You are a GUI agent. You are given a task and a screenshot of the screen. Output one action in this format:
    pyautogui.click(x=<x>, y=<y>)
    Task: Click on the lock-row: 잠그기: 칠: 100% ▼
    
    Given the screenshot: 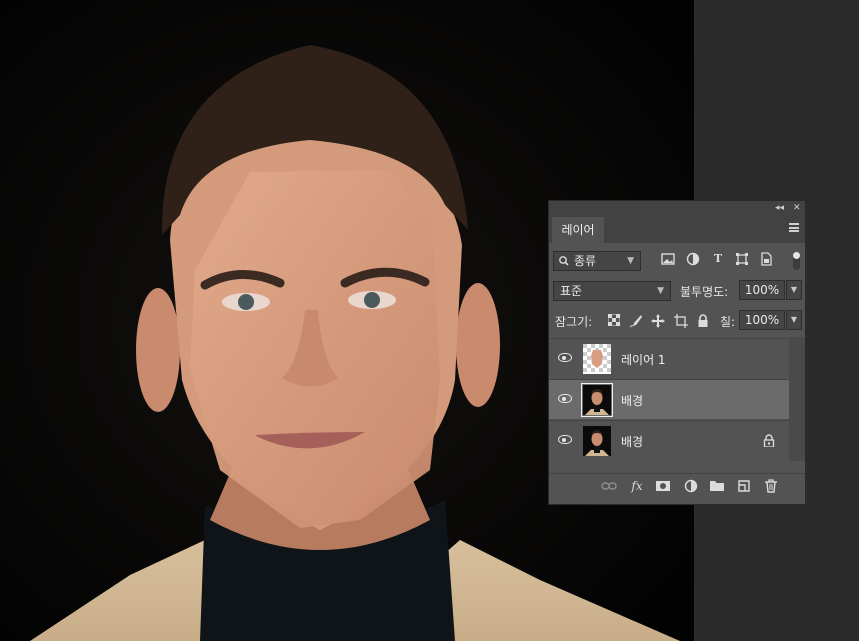 What is the action you would take?
    pyautogui.click(x=677, y=322)
    